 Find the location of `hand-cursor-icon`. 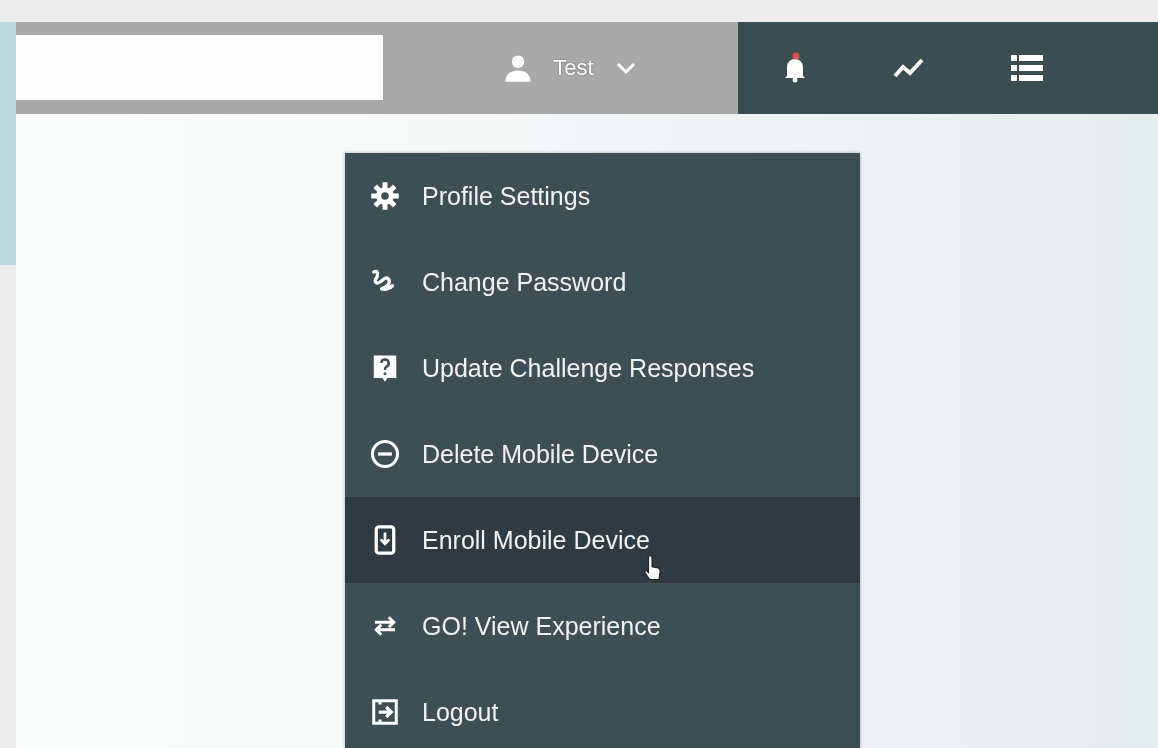

hand-cursor-icon is located at coordinates (652, 569).